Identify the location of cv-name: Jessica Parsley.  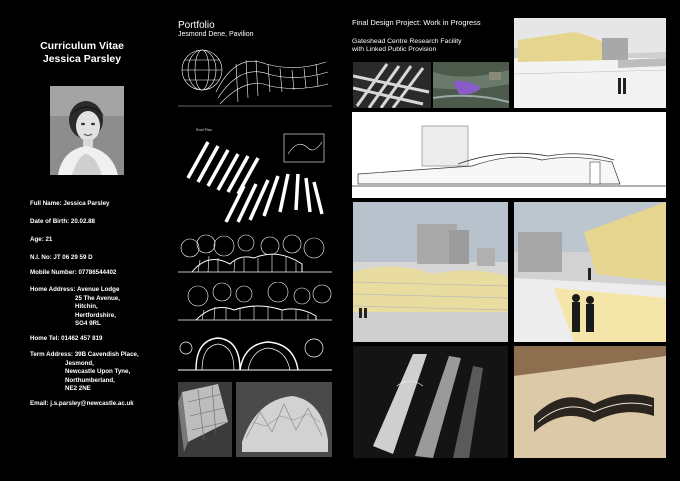
(82, 59).